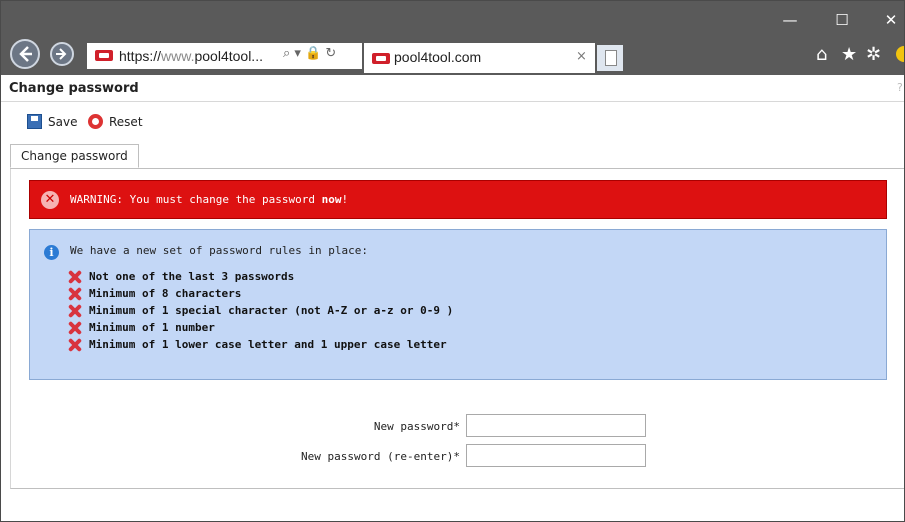 Image resolution: width=905 pixels, height=522 pixels. Describe the element at coordinates (104, 55) in the screenshot. I see `site-favicon-icon` at that location.